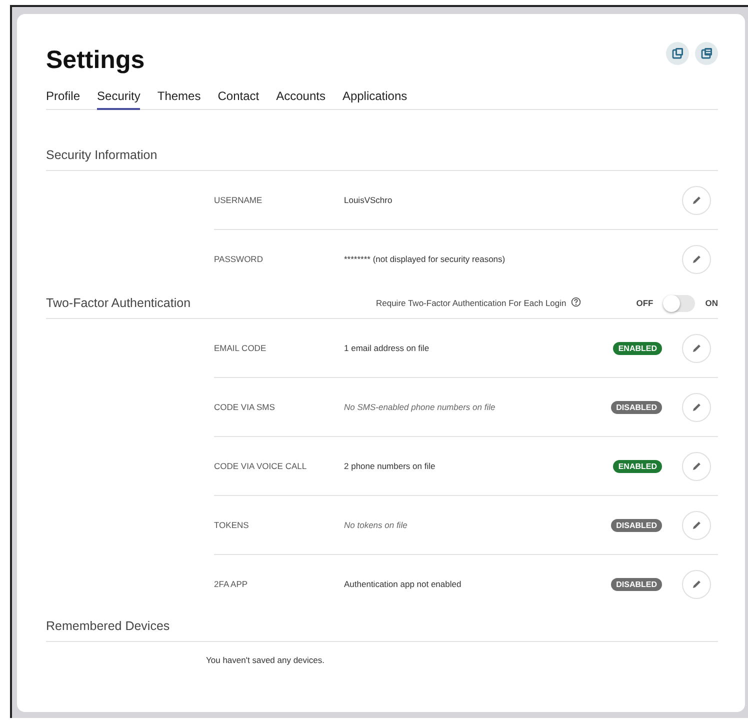 Image resolution: width=748 pixels, height=726 pixels. I want to click on document-icon, so click(706, 53).